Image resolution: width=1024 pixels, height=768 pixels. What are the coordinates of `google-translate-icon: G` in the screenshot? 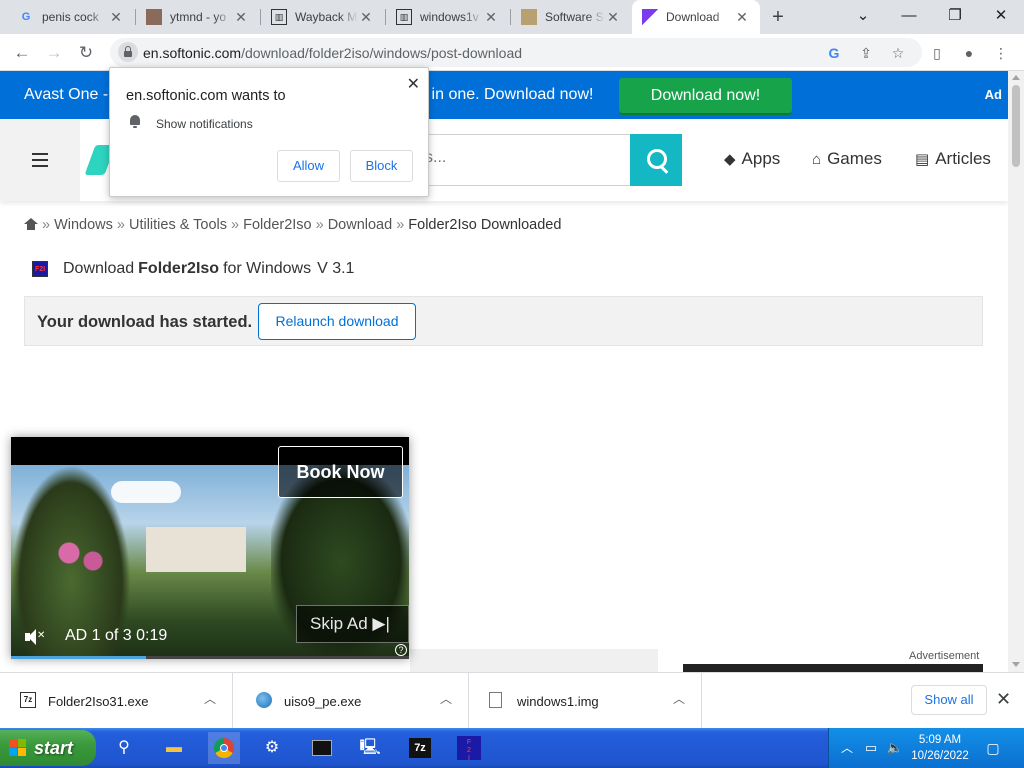 It's located at (834, 53).